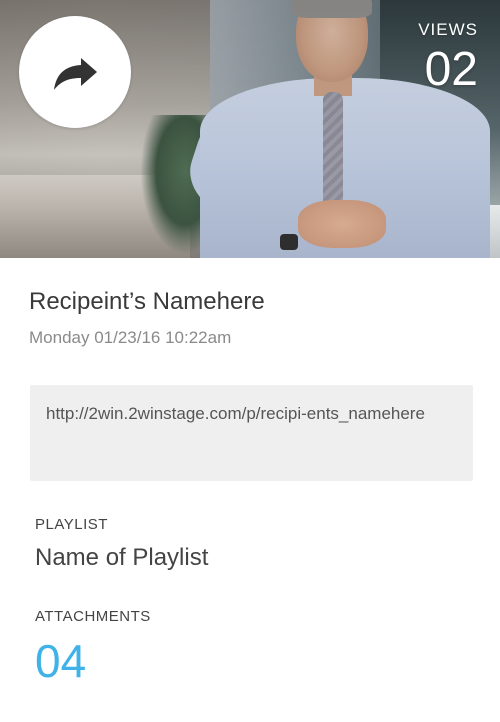 The height and width of the screenshot is (722, 500). What do you see at coordinates (147, 301) in the screenshot?
I see `recipient-name: Recipeint’s Namehere` at bounding box center [147, 301].